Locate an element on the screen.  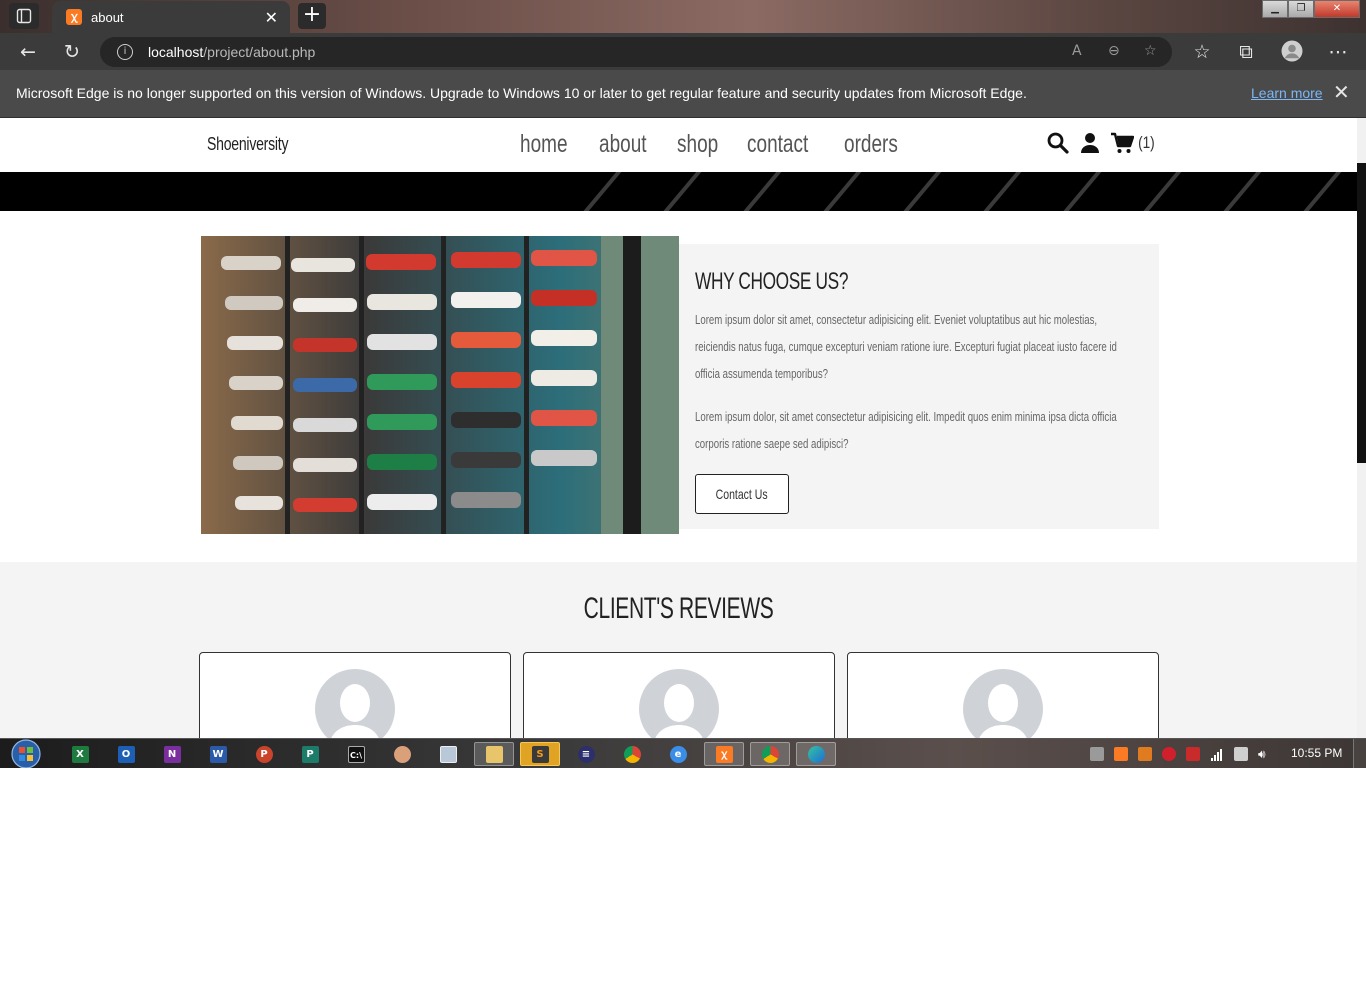
profile-avatar-icon is located at coordinates (1292, 52).